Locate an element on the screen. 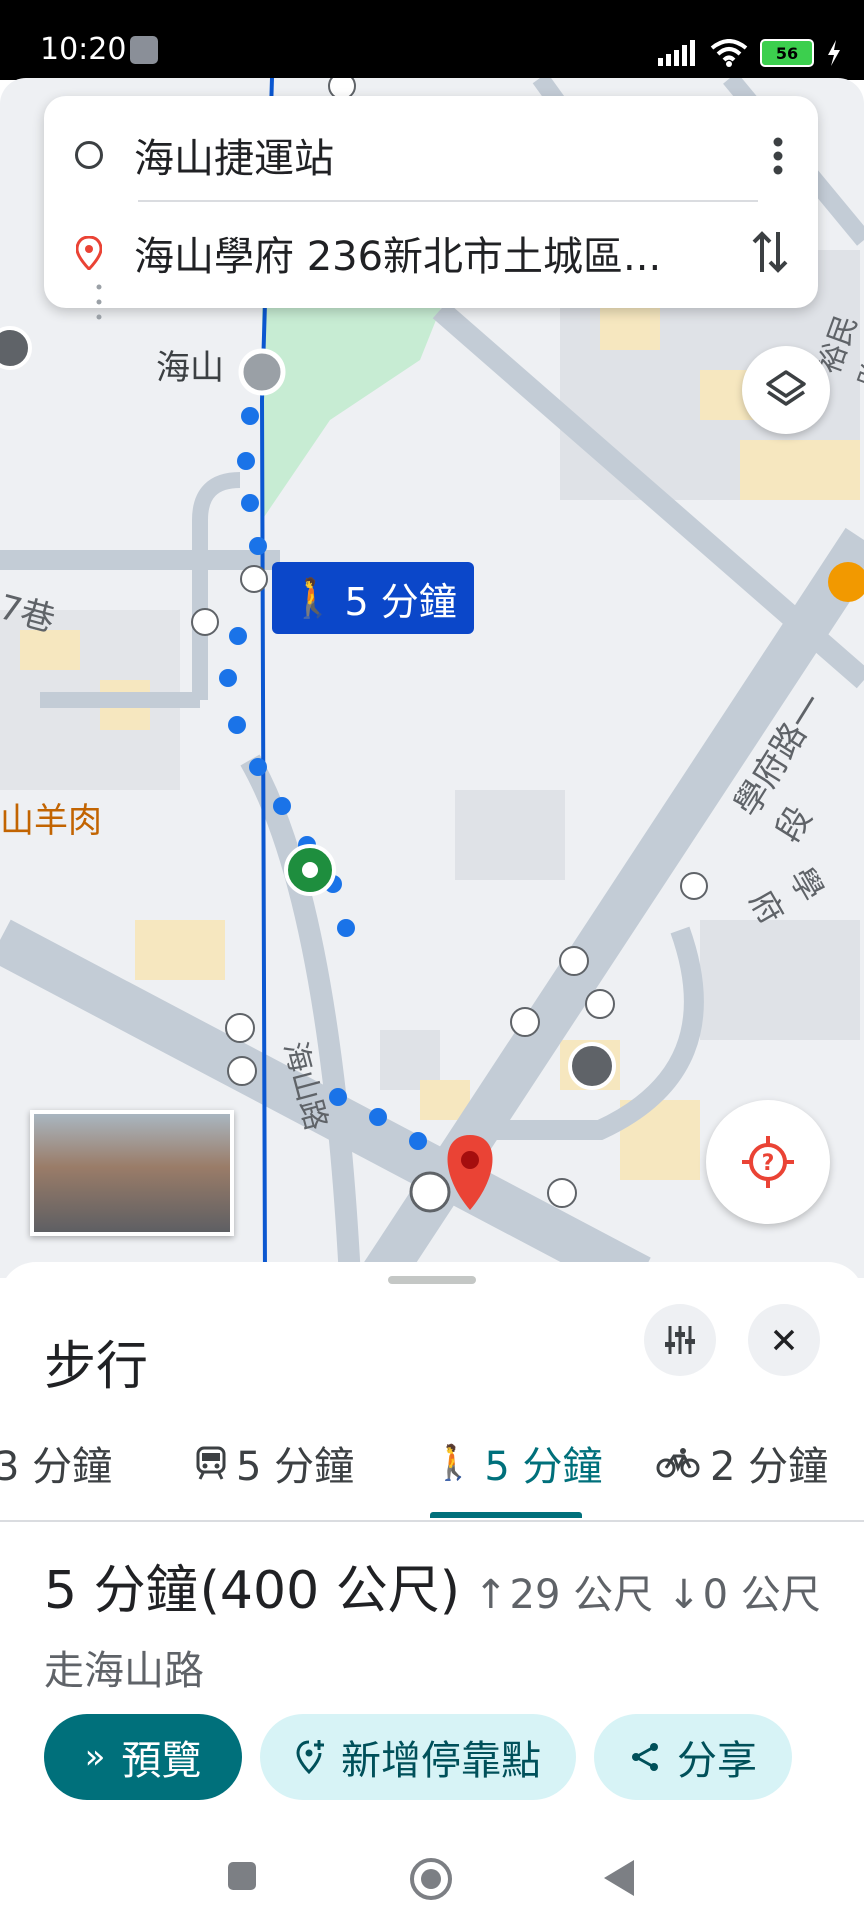 The height and width of the screenshot is (1920, 864). double-chevron-icon: » is located at coordinates (95, 1757).